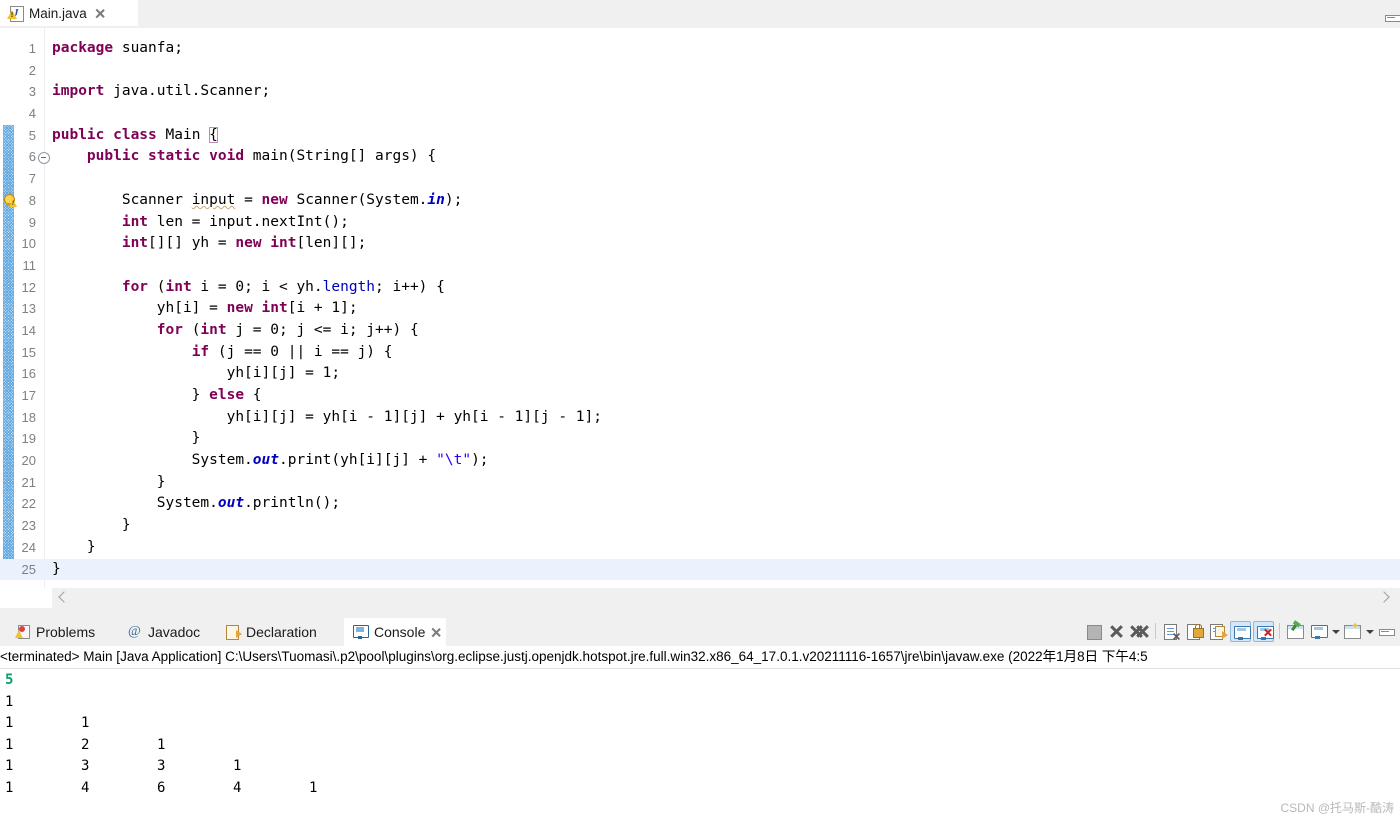 This screenshot has height=820, width=1400. Describe the element at coordinates (700, 288) in the screenshot. I see `code-line: 12 for (int i = 0; i < yh.length; i++) {` at that location.